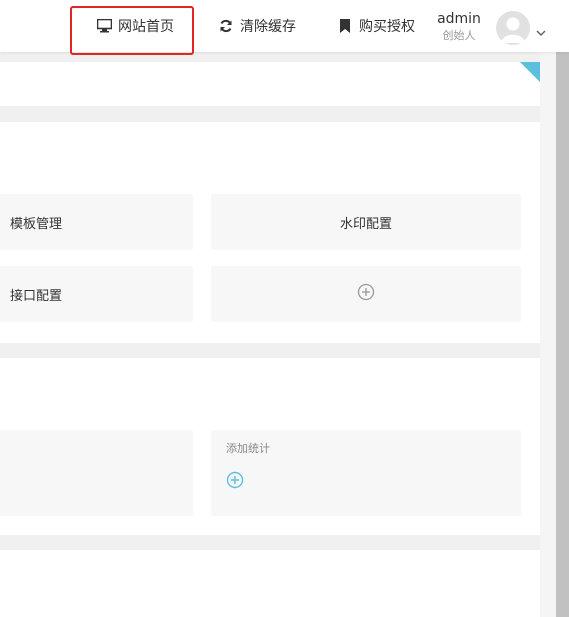 This screenshot has width=569, height=617. What do you see at coordinates (146, 27) in the screenshot?
I see `nav-website-home-label: 网站首页` at bounding box center [146, 27].